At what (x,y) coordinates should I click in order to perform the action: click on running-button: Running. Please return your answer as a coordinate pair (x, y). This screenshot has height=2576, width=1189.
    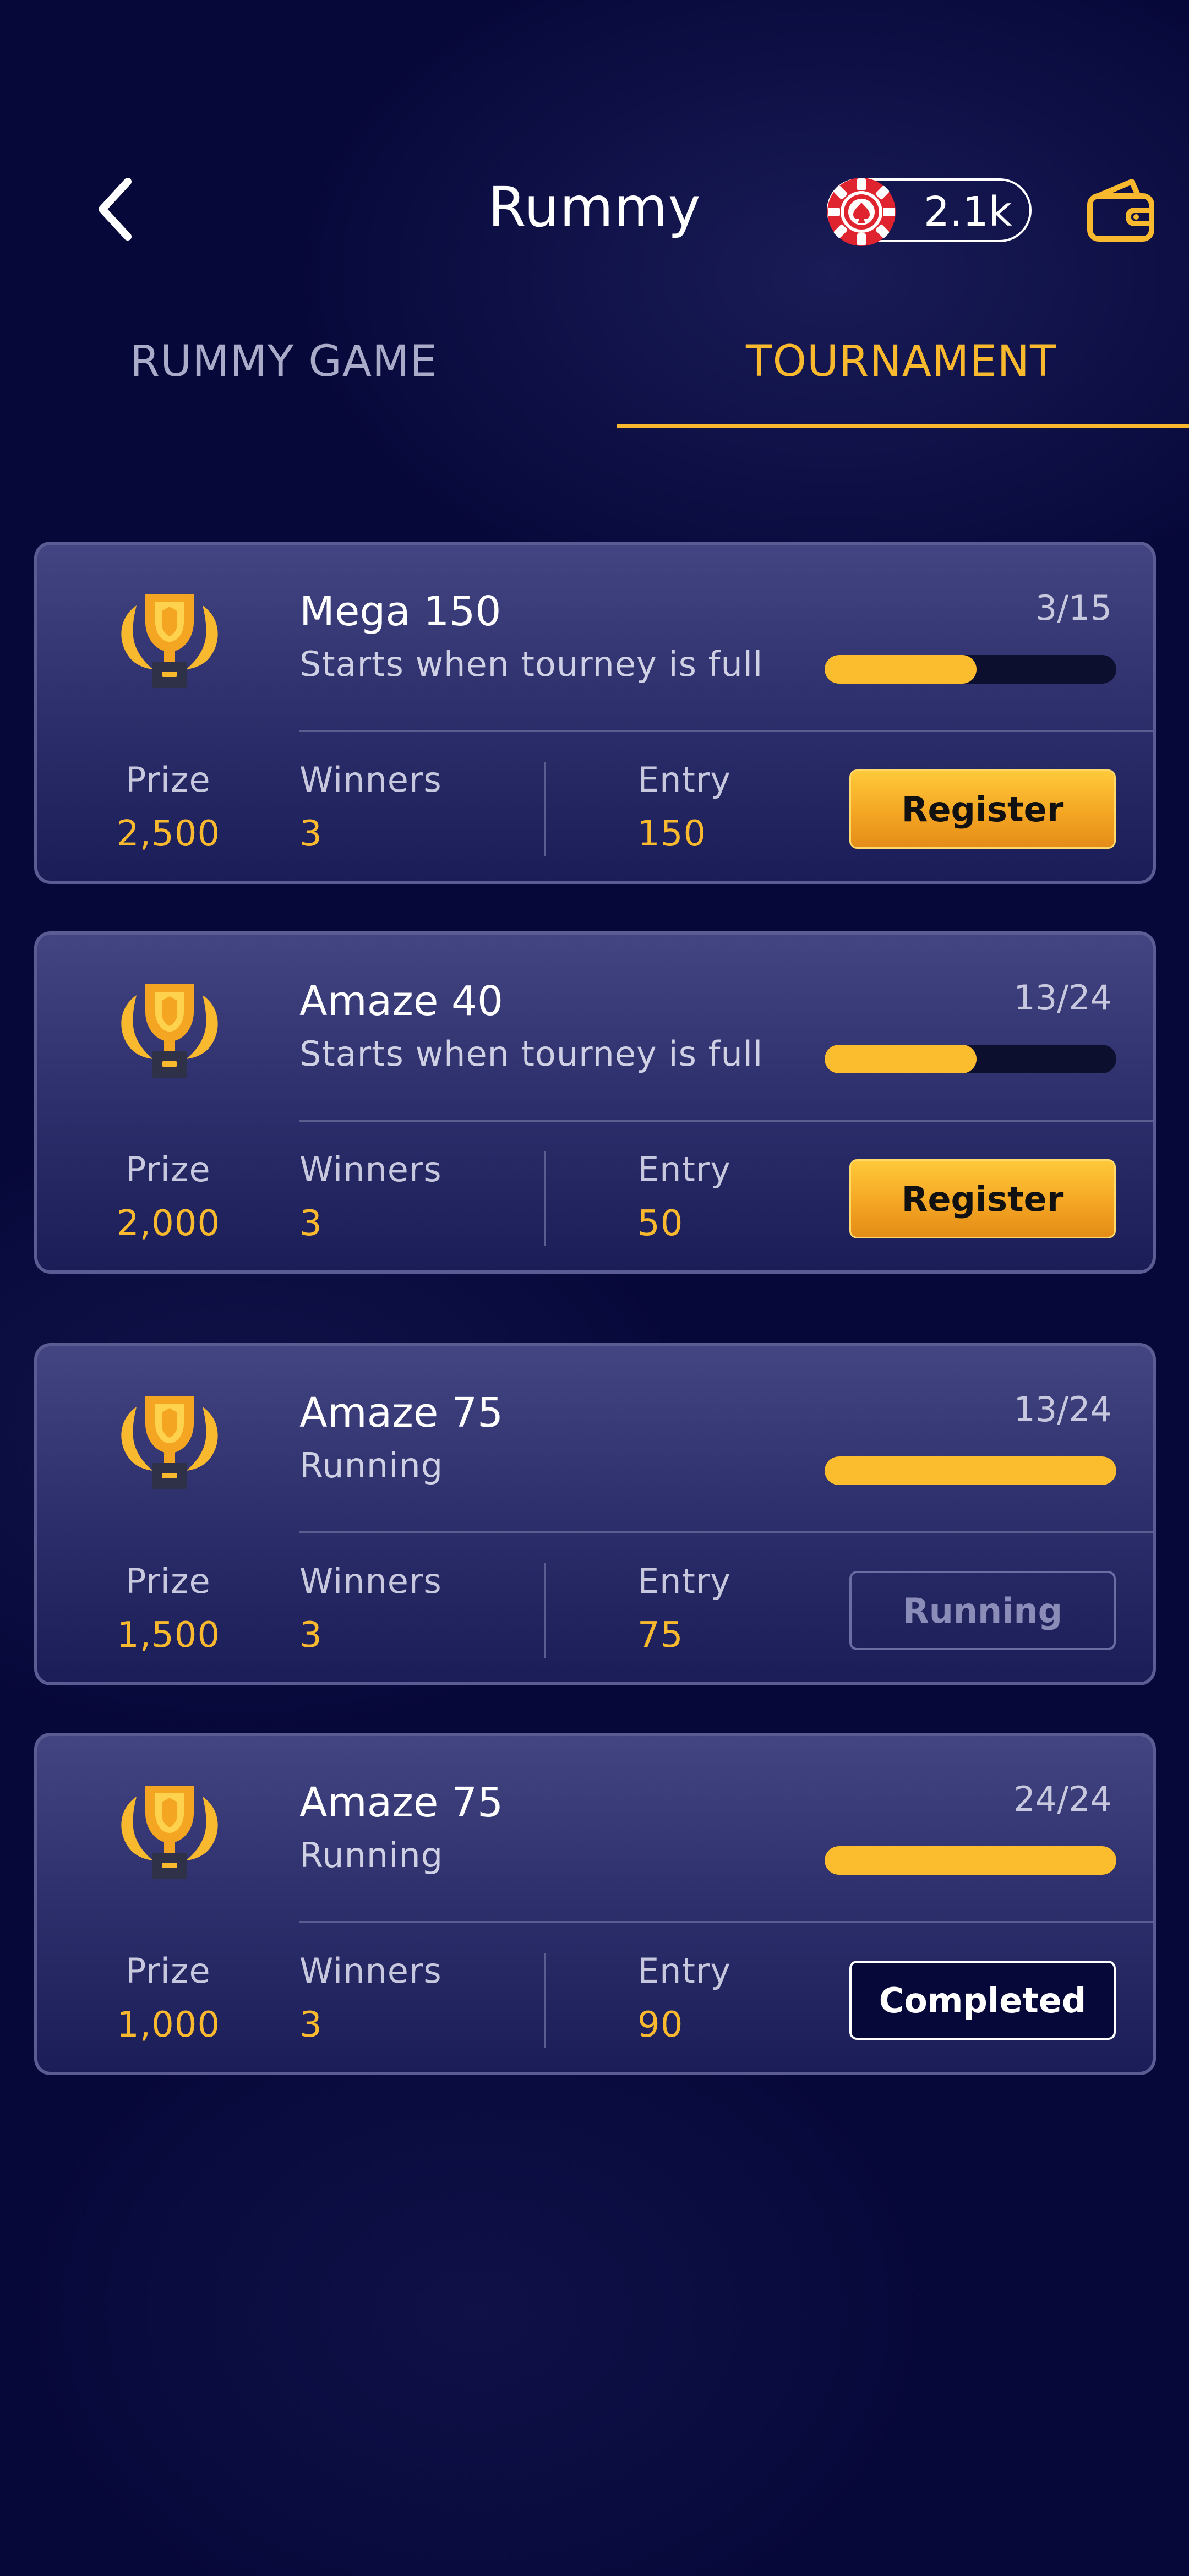
    Looking at the image, I should click on (982, 1611).